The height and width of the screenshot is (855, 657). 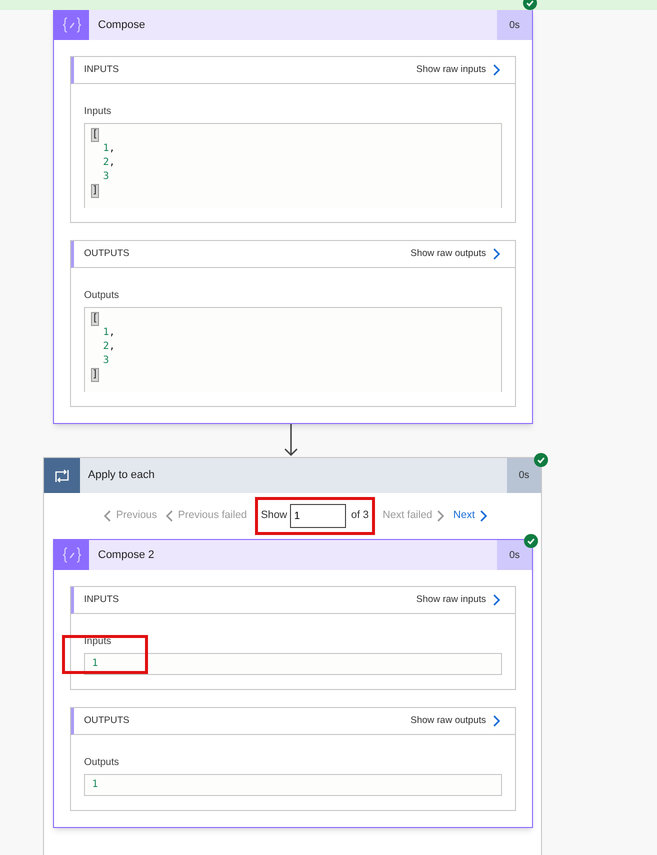 I want to click on card-header: Compose 0s, so click(x=293, y=25).